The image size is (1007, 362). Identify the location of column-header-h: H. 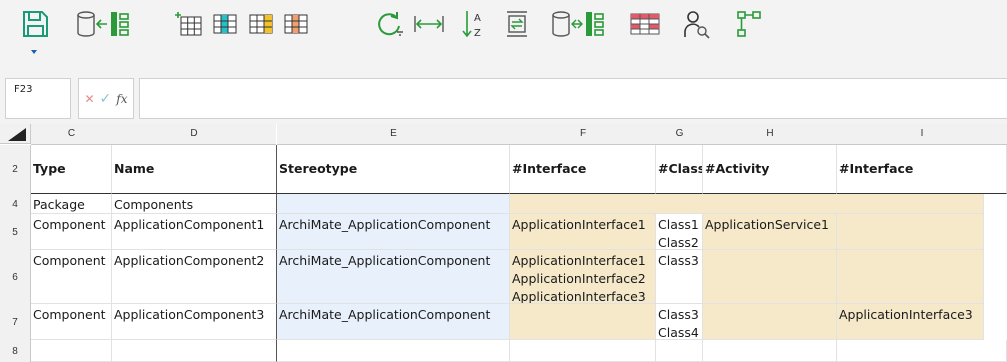
(770, 134).